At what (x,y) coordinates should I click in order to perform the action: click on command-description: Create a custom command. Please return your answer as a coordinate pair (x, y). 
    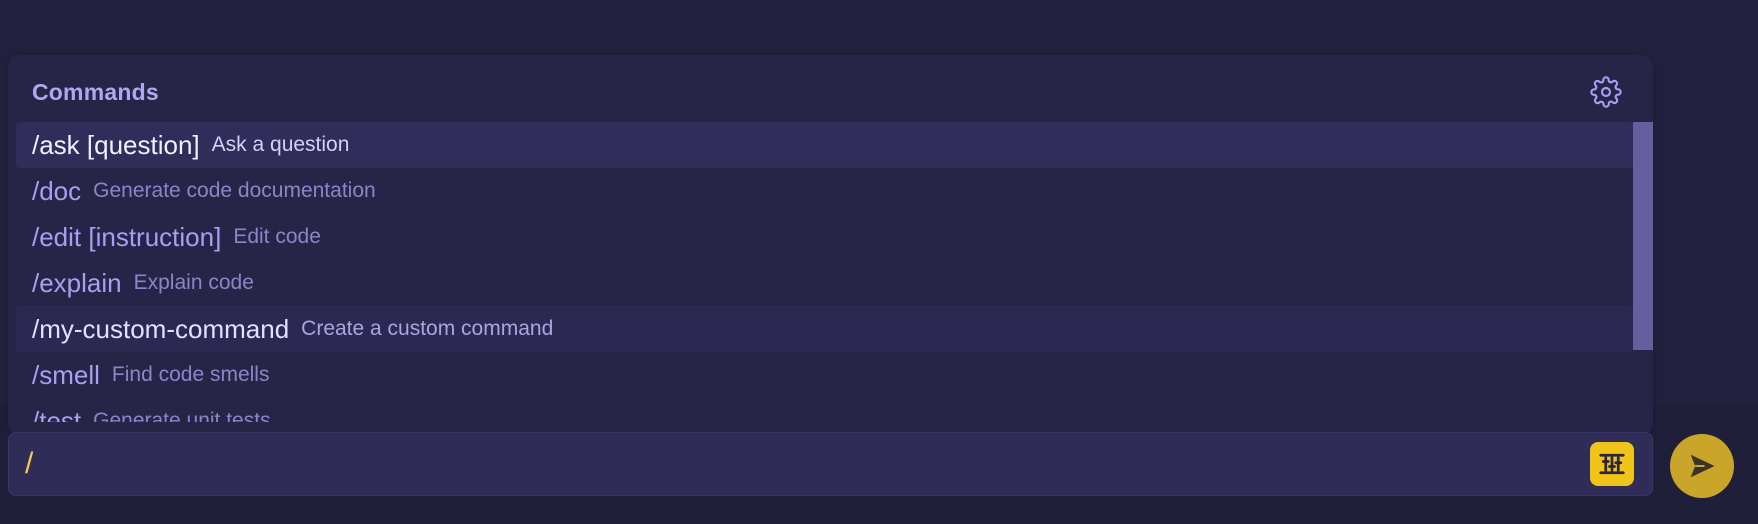
    Looking at the image, I should click on (427, 328).